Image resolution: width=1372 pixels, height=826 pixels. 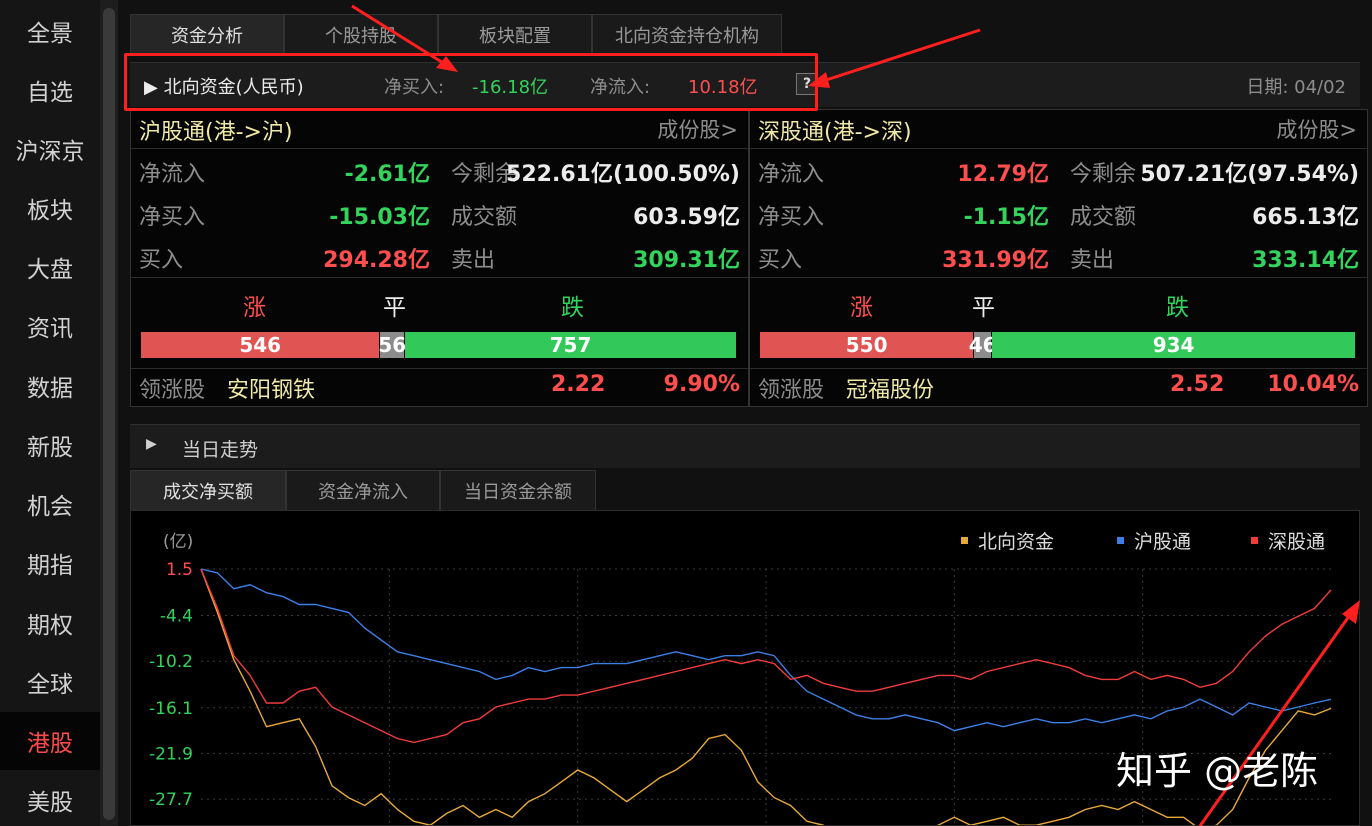 What do you see at coordinates (867, 345) in the screenshot?
I see `up-count-bar: 550` at bounding box center [867, 345].